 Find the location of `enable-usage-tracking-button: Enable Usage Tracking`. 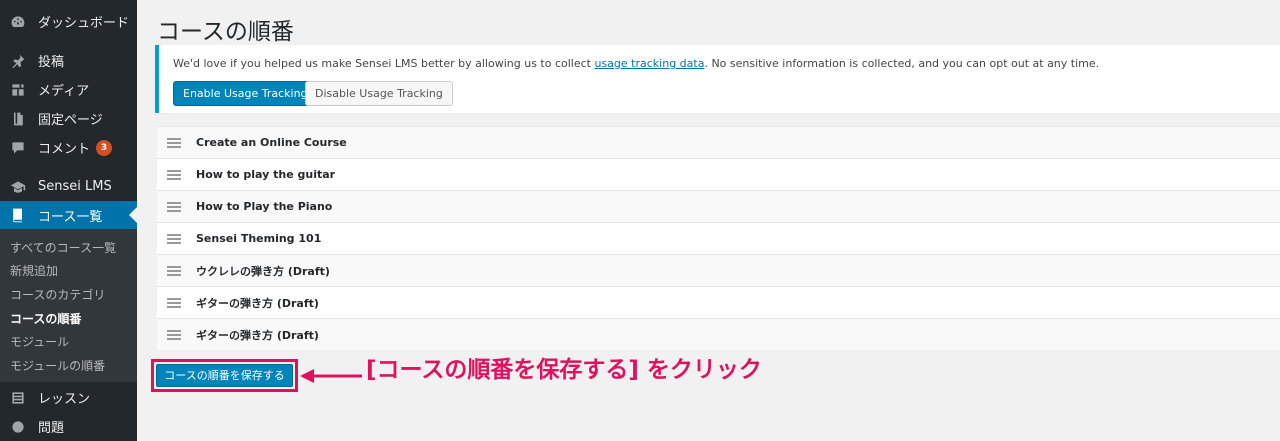

enable-usage-tracking-button: Enable Usage Tracking is located at coordinates (245, 93).